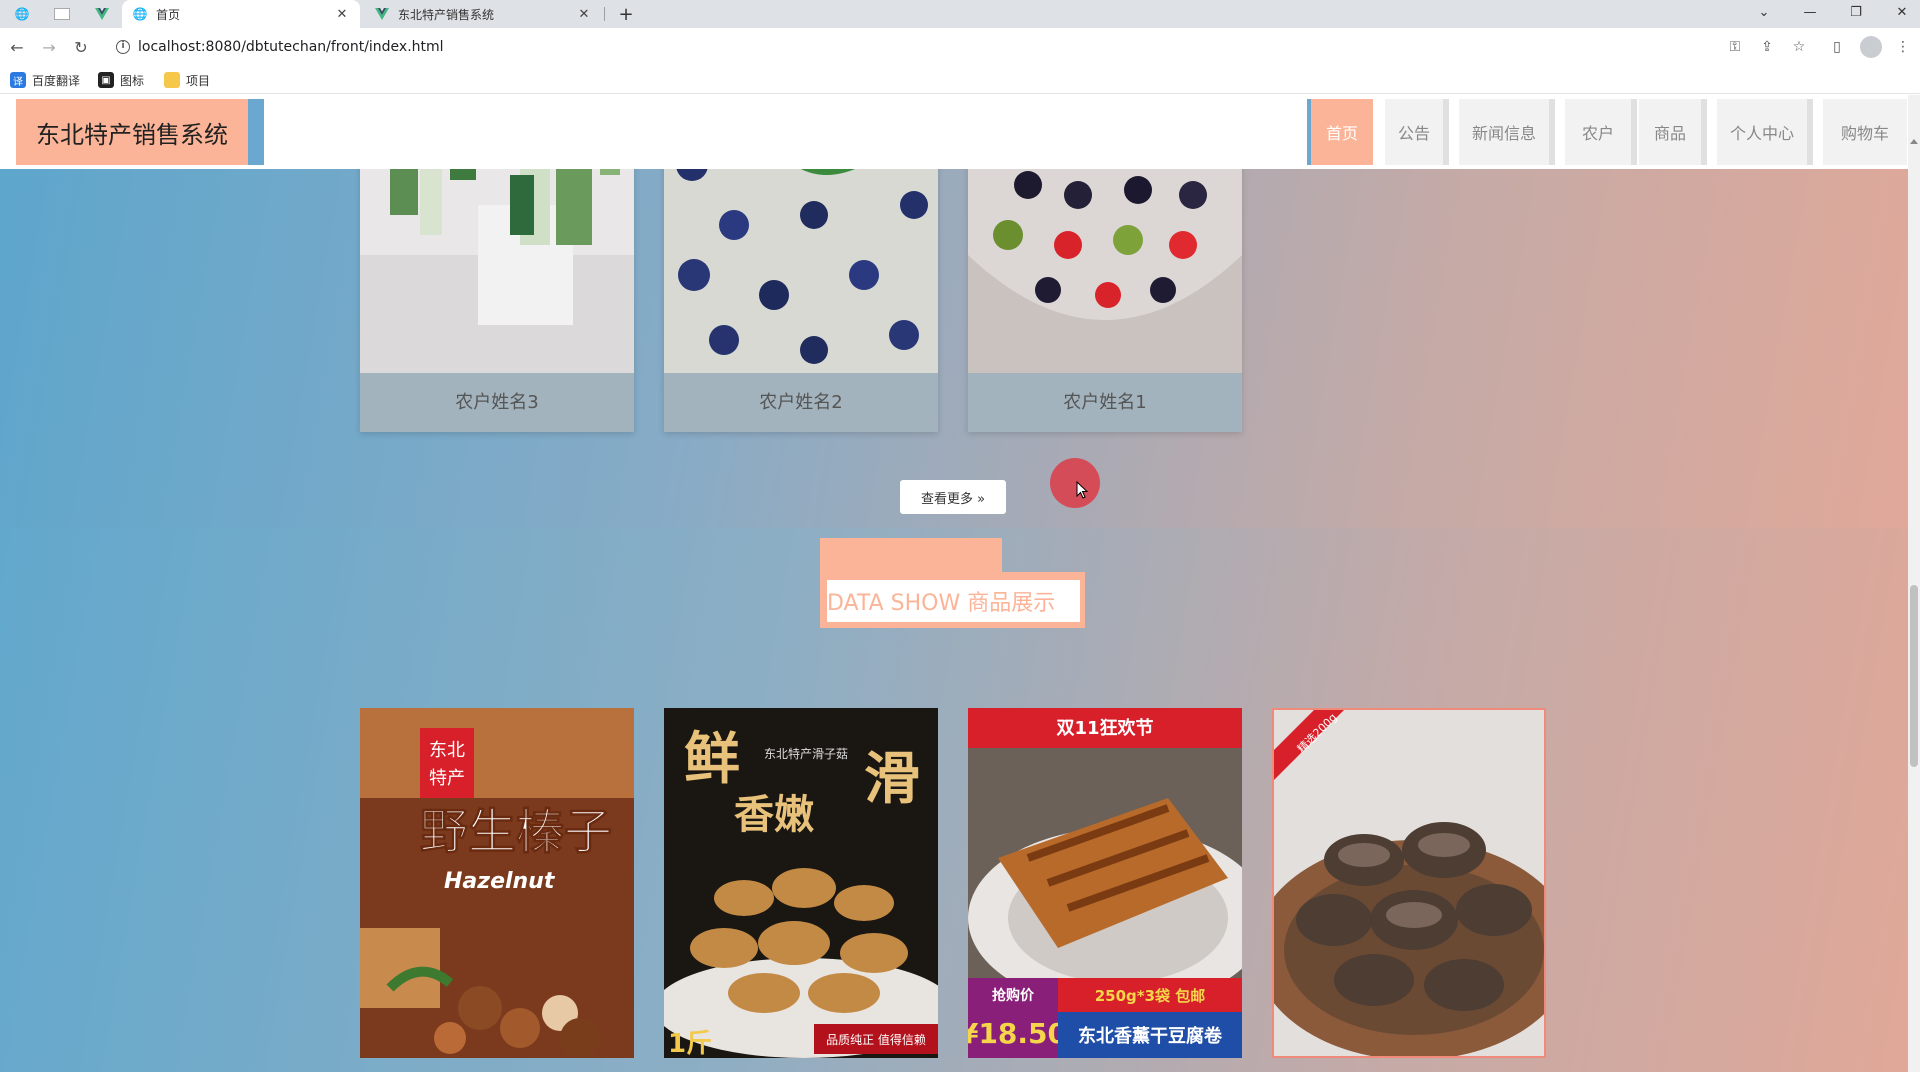 This screenshot has width=1920, height=1072. I want to click on star-icon: ☆, so click(1799, 47).